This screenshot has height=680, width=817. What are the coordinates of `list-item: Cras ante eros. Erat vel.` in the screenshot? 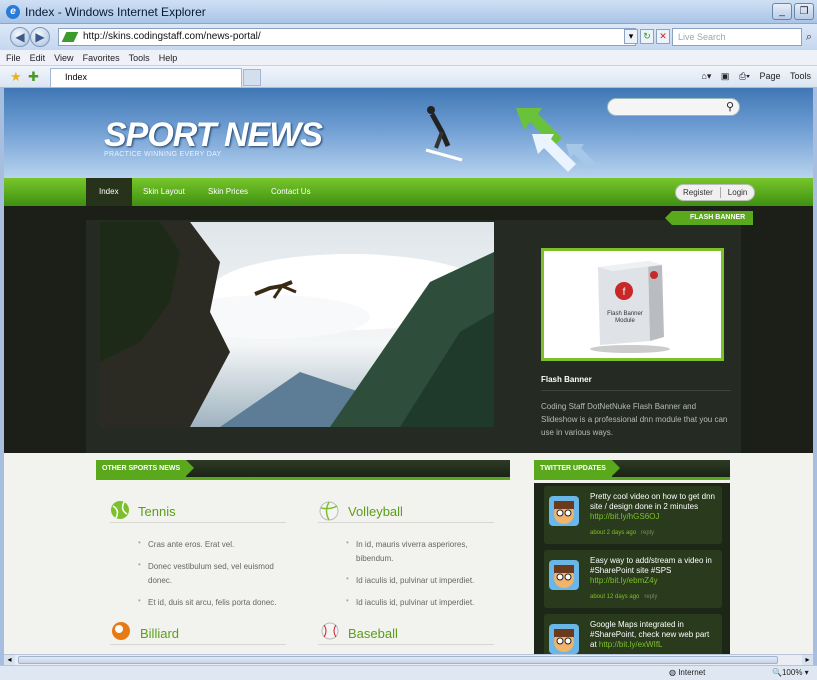 It's located at (218, 544).